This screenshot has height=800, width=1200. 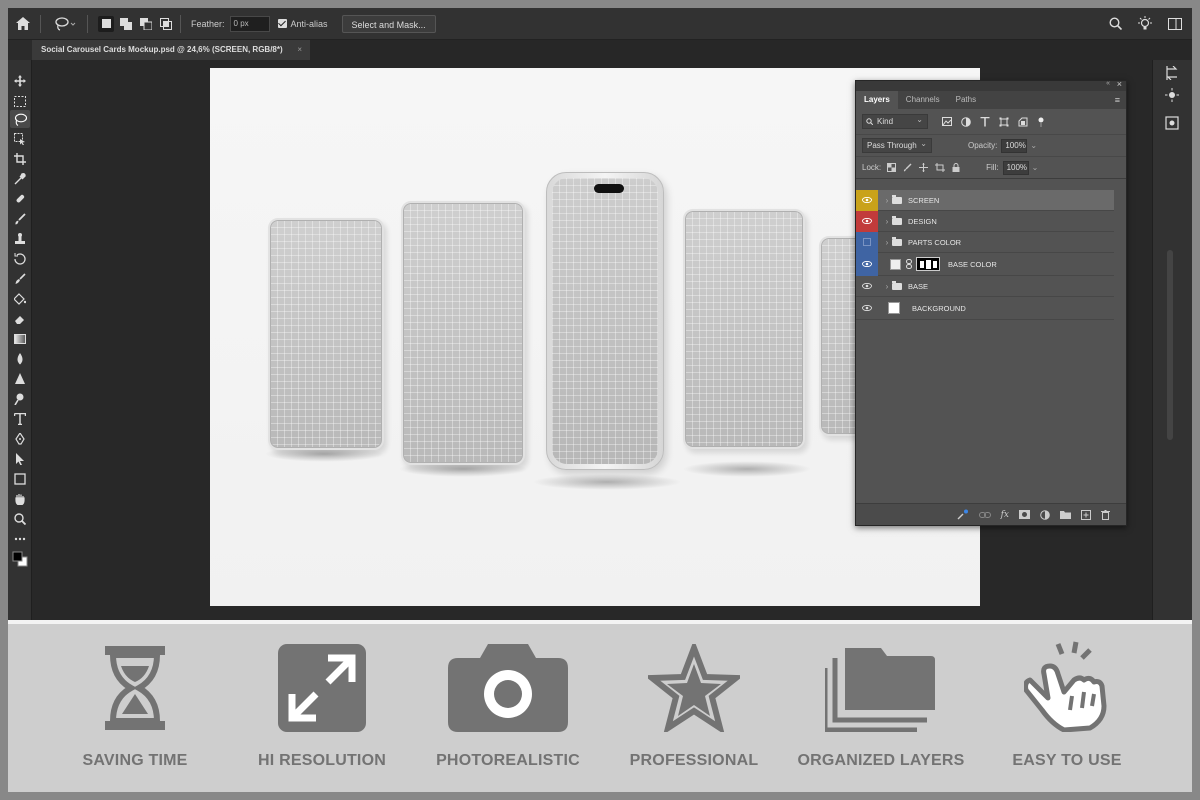 What do you see at coordinates (20, 219) in the screenshot?
I see `brush-tool-icon` at bounding box center [20, 219].